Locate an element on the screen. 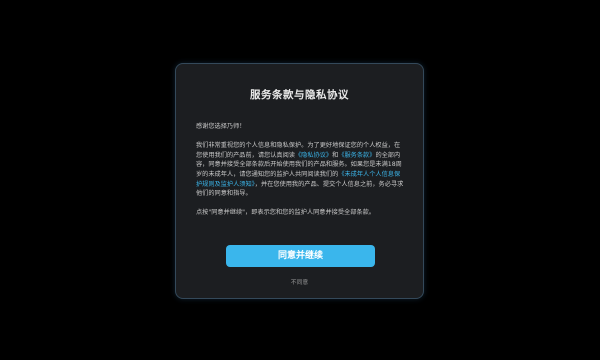 The width and height of the screenshot is (600, 360). agree-and-continue-button: 同意并继续 is located at coordinates (300, 256).